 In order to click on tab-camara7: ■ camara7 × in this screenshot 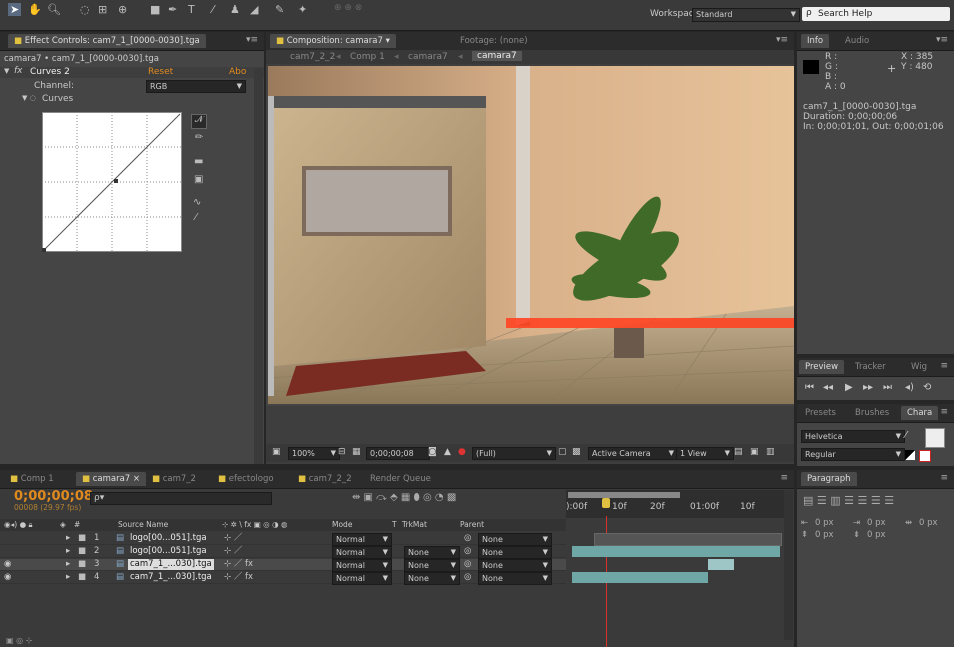, I will do `click(111, 479)`.